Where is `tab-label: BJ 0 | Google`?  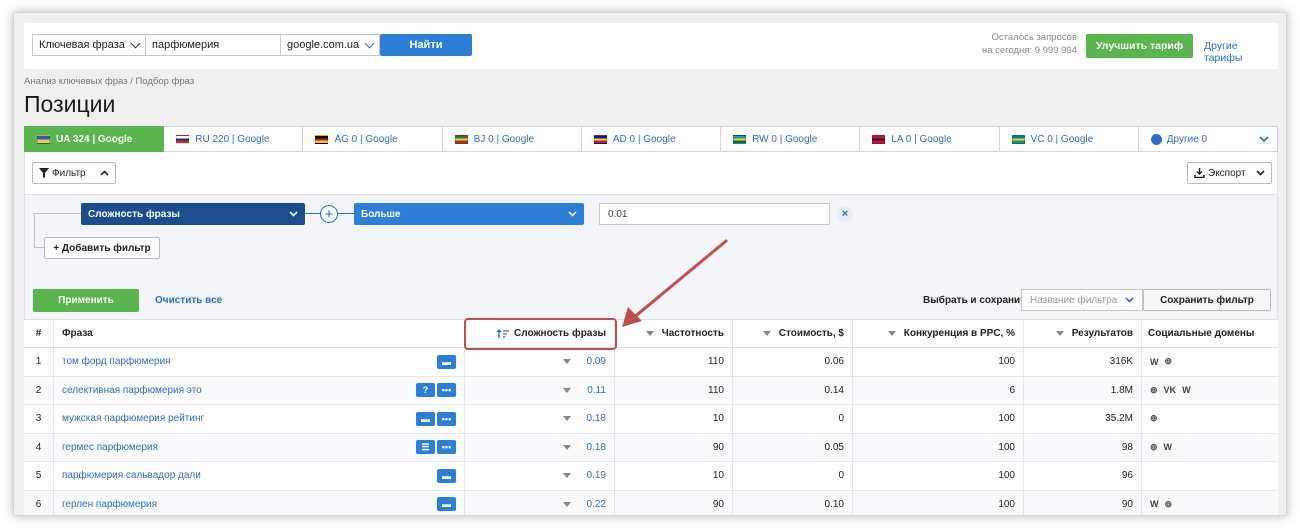
tab-label: BJ 0 | Google is located at coordinates (504, 139).